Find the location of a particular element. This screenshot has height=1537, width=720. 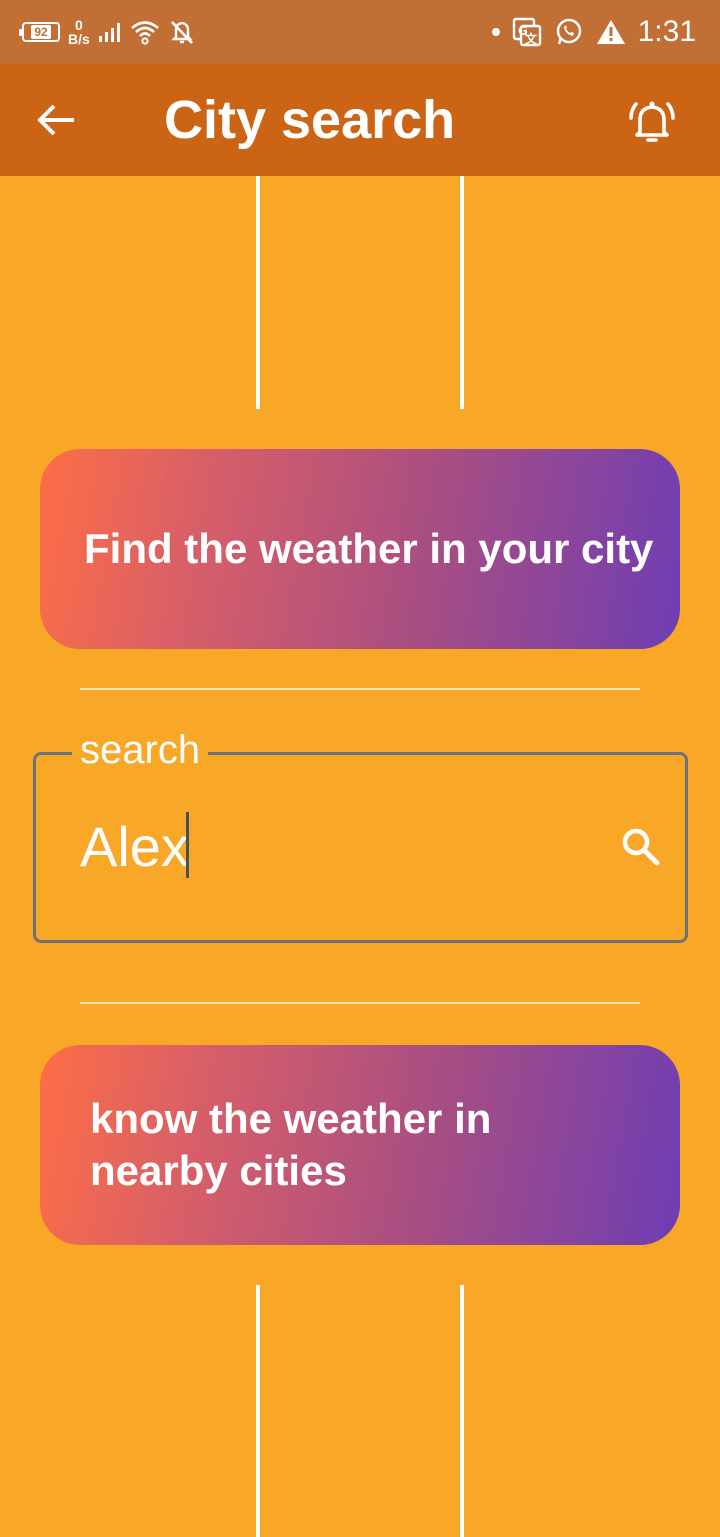

back-arrow-icon is located at coordinates (55, 120).